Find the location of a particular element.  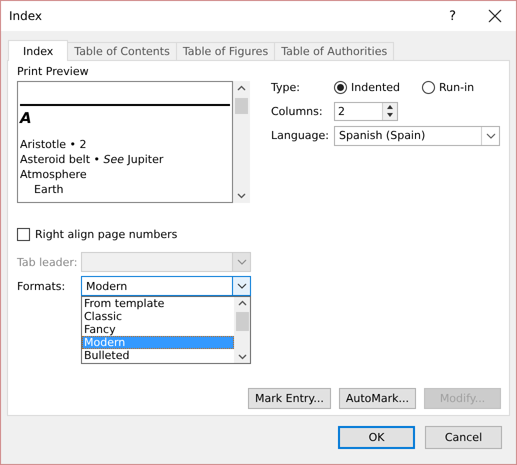

formats-dropdown: Modern is located at coordinates (166, 286).